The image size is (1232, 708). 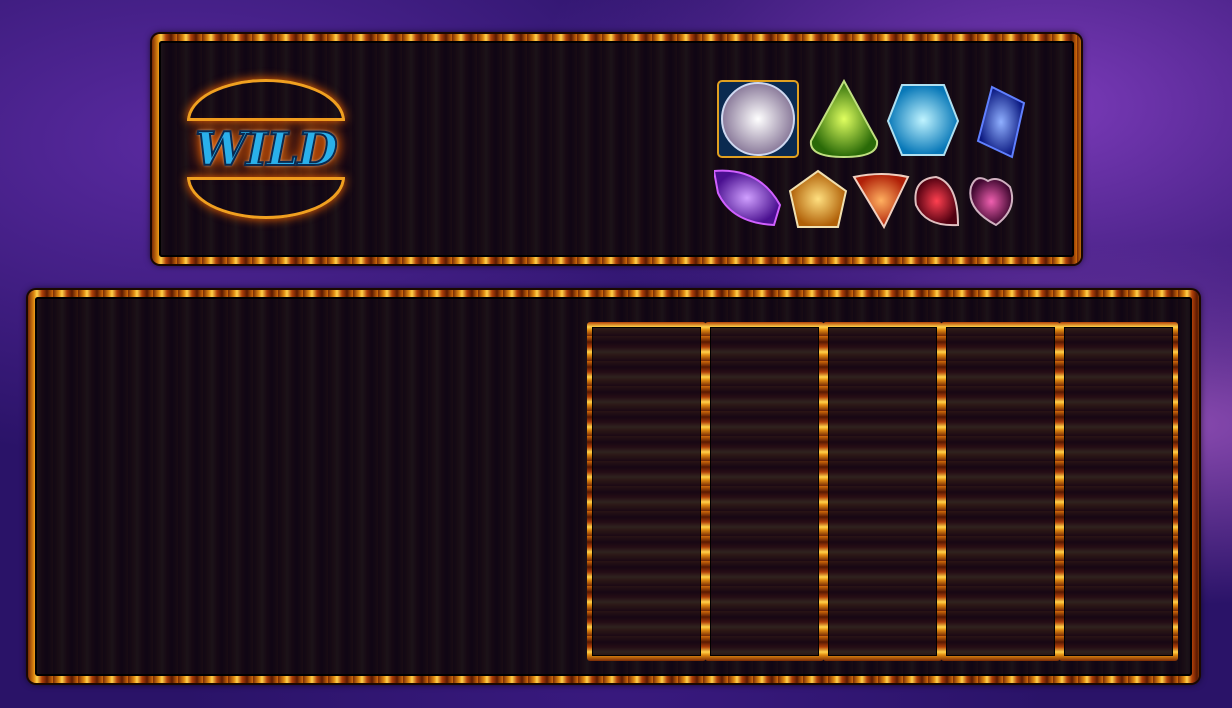 I want to click on gem-symbols, so click(x=870, y=154).